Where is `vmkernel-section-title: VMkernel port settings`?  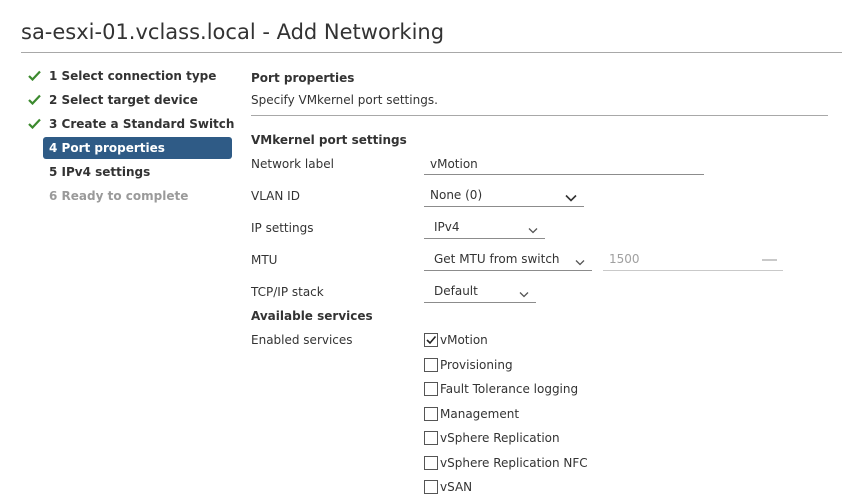
vmkernel-section-title: VMkernel port settings is located at coordinates (329, 140).